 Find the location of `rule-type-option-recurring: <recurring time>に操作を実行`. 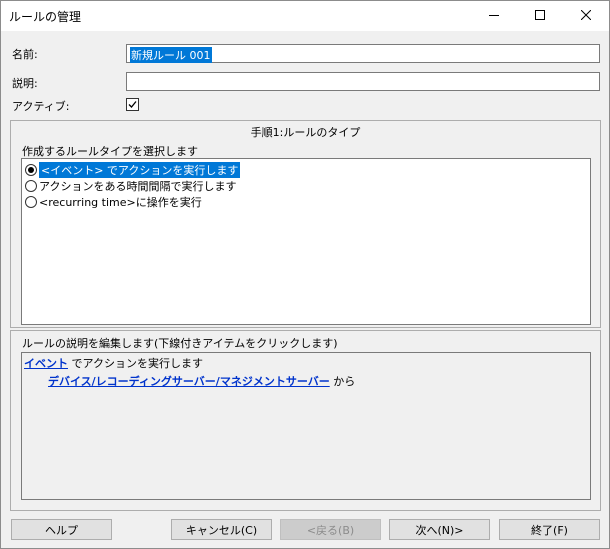

rule-type-option-recurring: <recurring time>に操作を実行 is located at coordinates (113, 201).